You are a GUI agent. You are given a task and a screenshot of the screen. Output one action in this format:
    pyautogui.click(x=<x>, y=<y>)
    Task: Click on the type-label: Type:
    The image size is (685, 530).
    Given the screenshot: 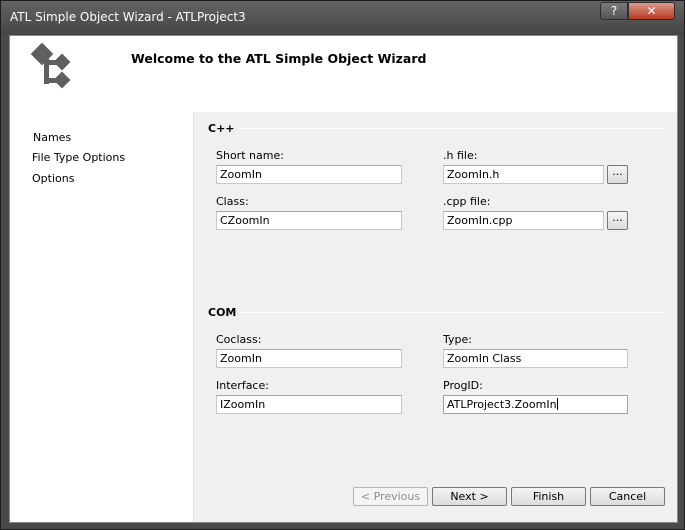 What is the action you would take?
    pyautogui.click(x=457, y=339)
    